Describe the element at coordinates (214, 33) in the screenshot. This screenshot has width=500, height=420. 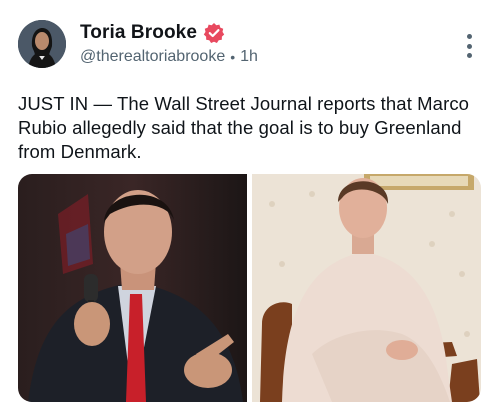
I see `verified-badge-icon` at that location.